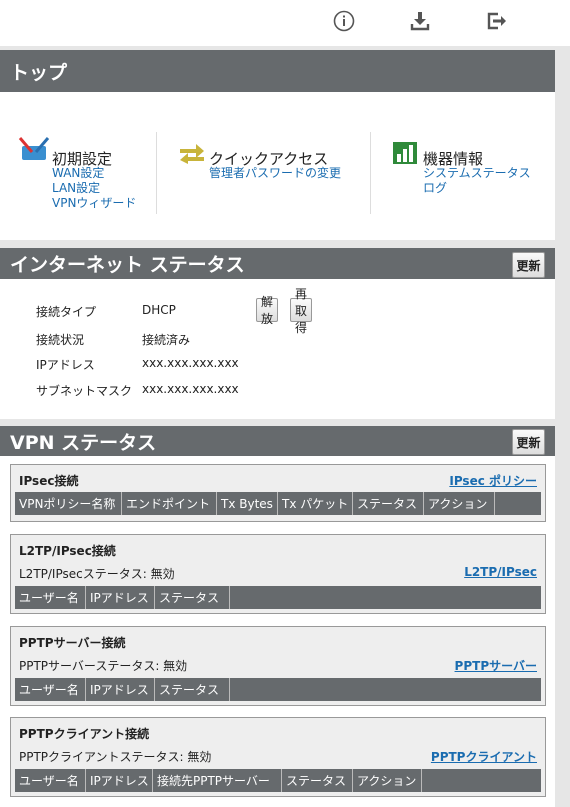  What do you see at coordinates (67, 551) in the screenshot?
I see `l2tp-title: L2TP/IPsec接続` at bounding box center [67, 551].